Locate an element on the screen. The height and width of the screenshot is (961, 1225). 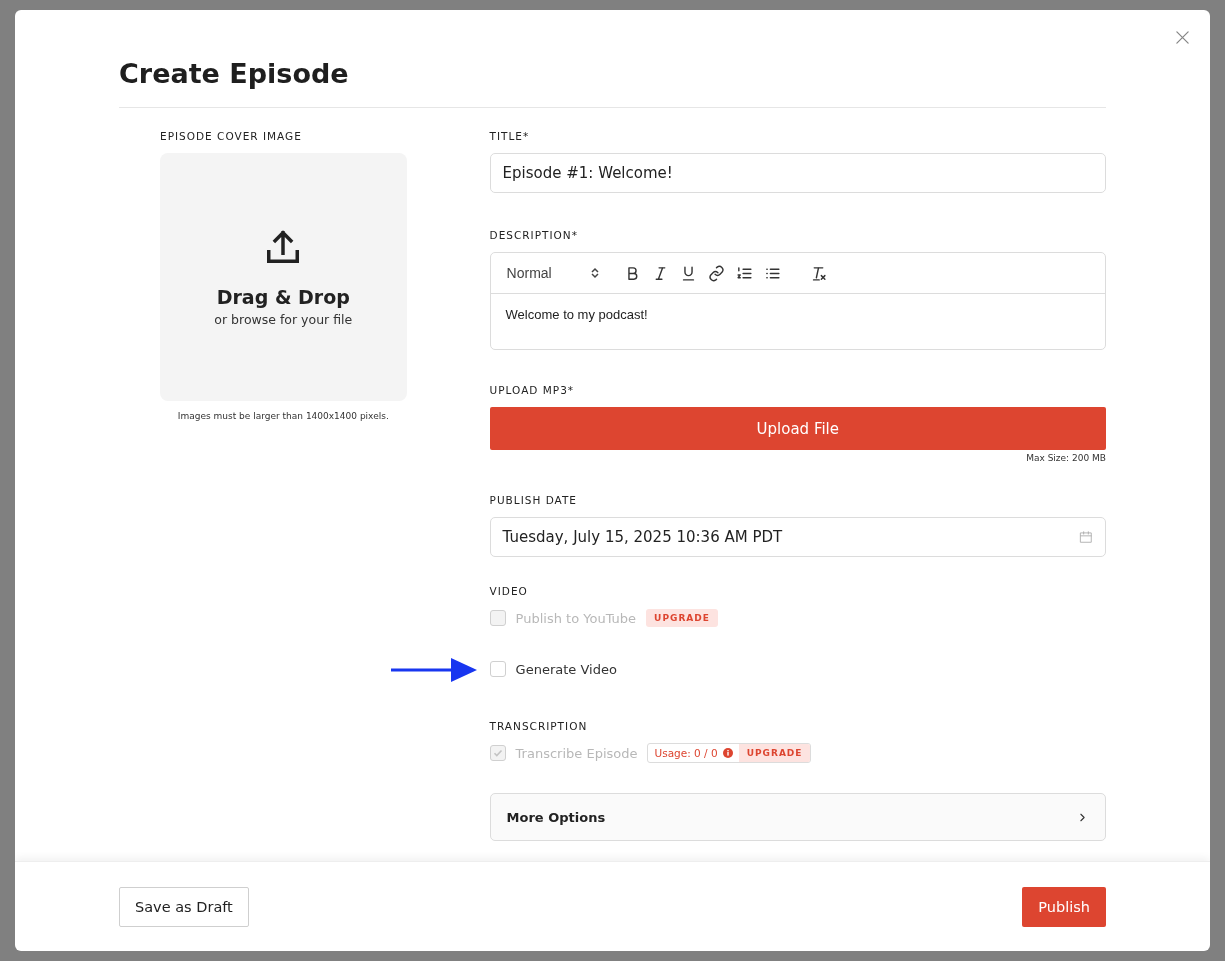
save-draft-button: Save as Draft is located at coordinates (184, 906).